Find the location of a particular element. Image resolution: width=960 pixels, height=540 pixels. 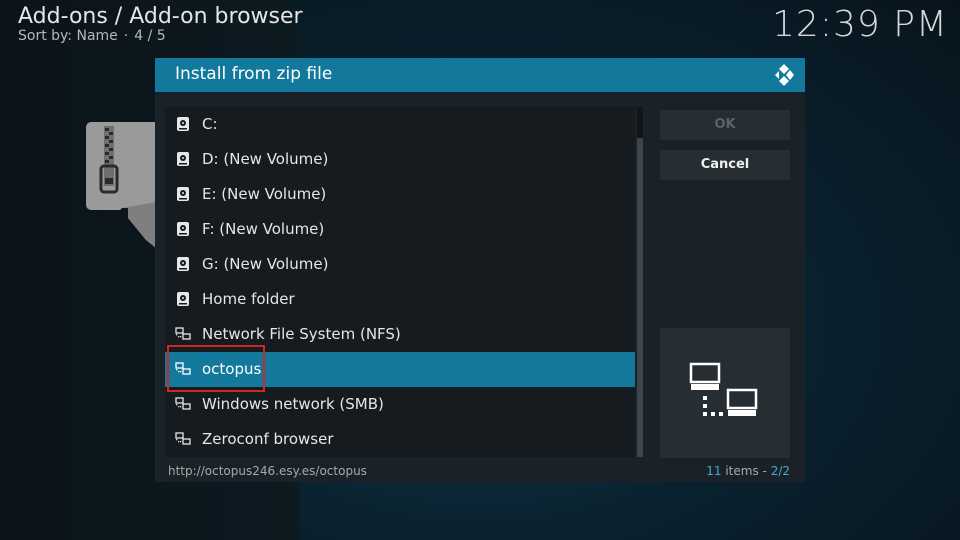

position-indicator: 4 / 5 is located at coordinates (150, 36).